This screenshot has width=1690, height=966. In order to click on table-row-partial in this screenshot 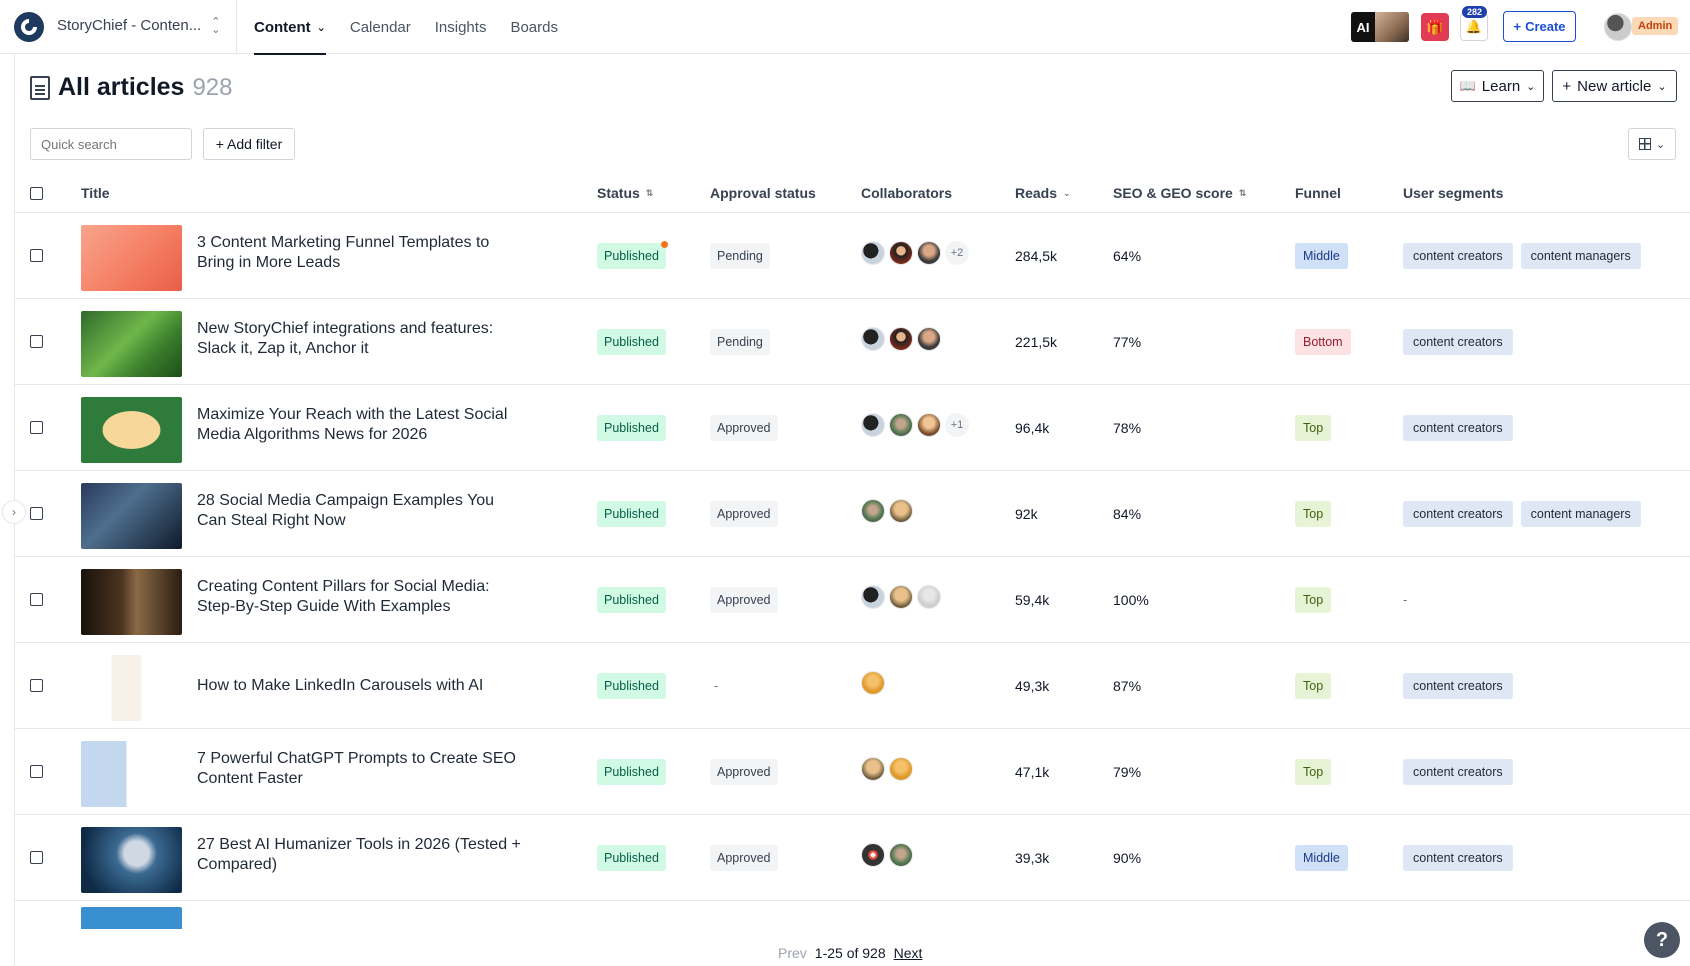, I will do `click(852, 915)`.